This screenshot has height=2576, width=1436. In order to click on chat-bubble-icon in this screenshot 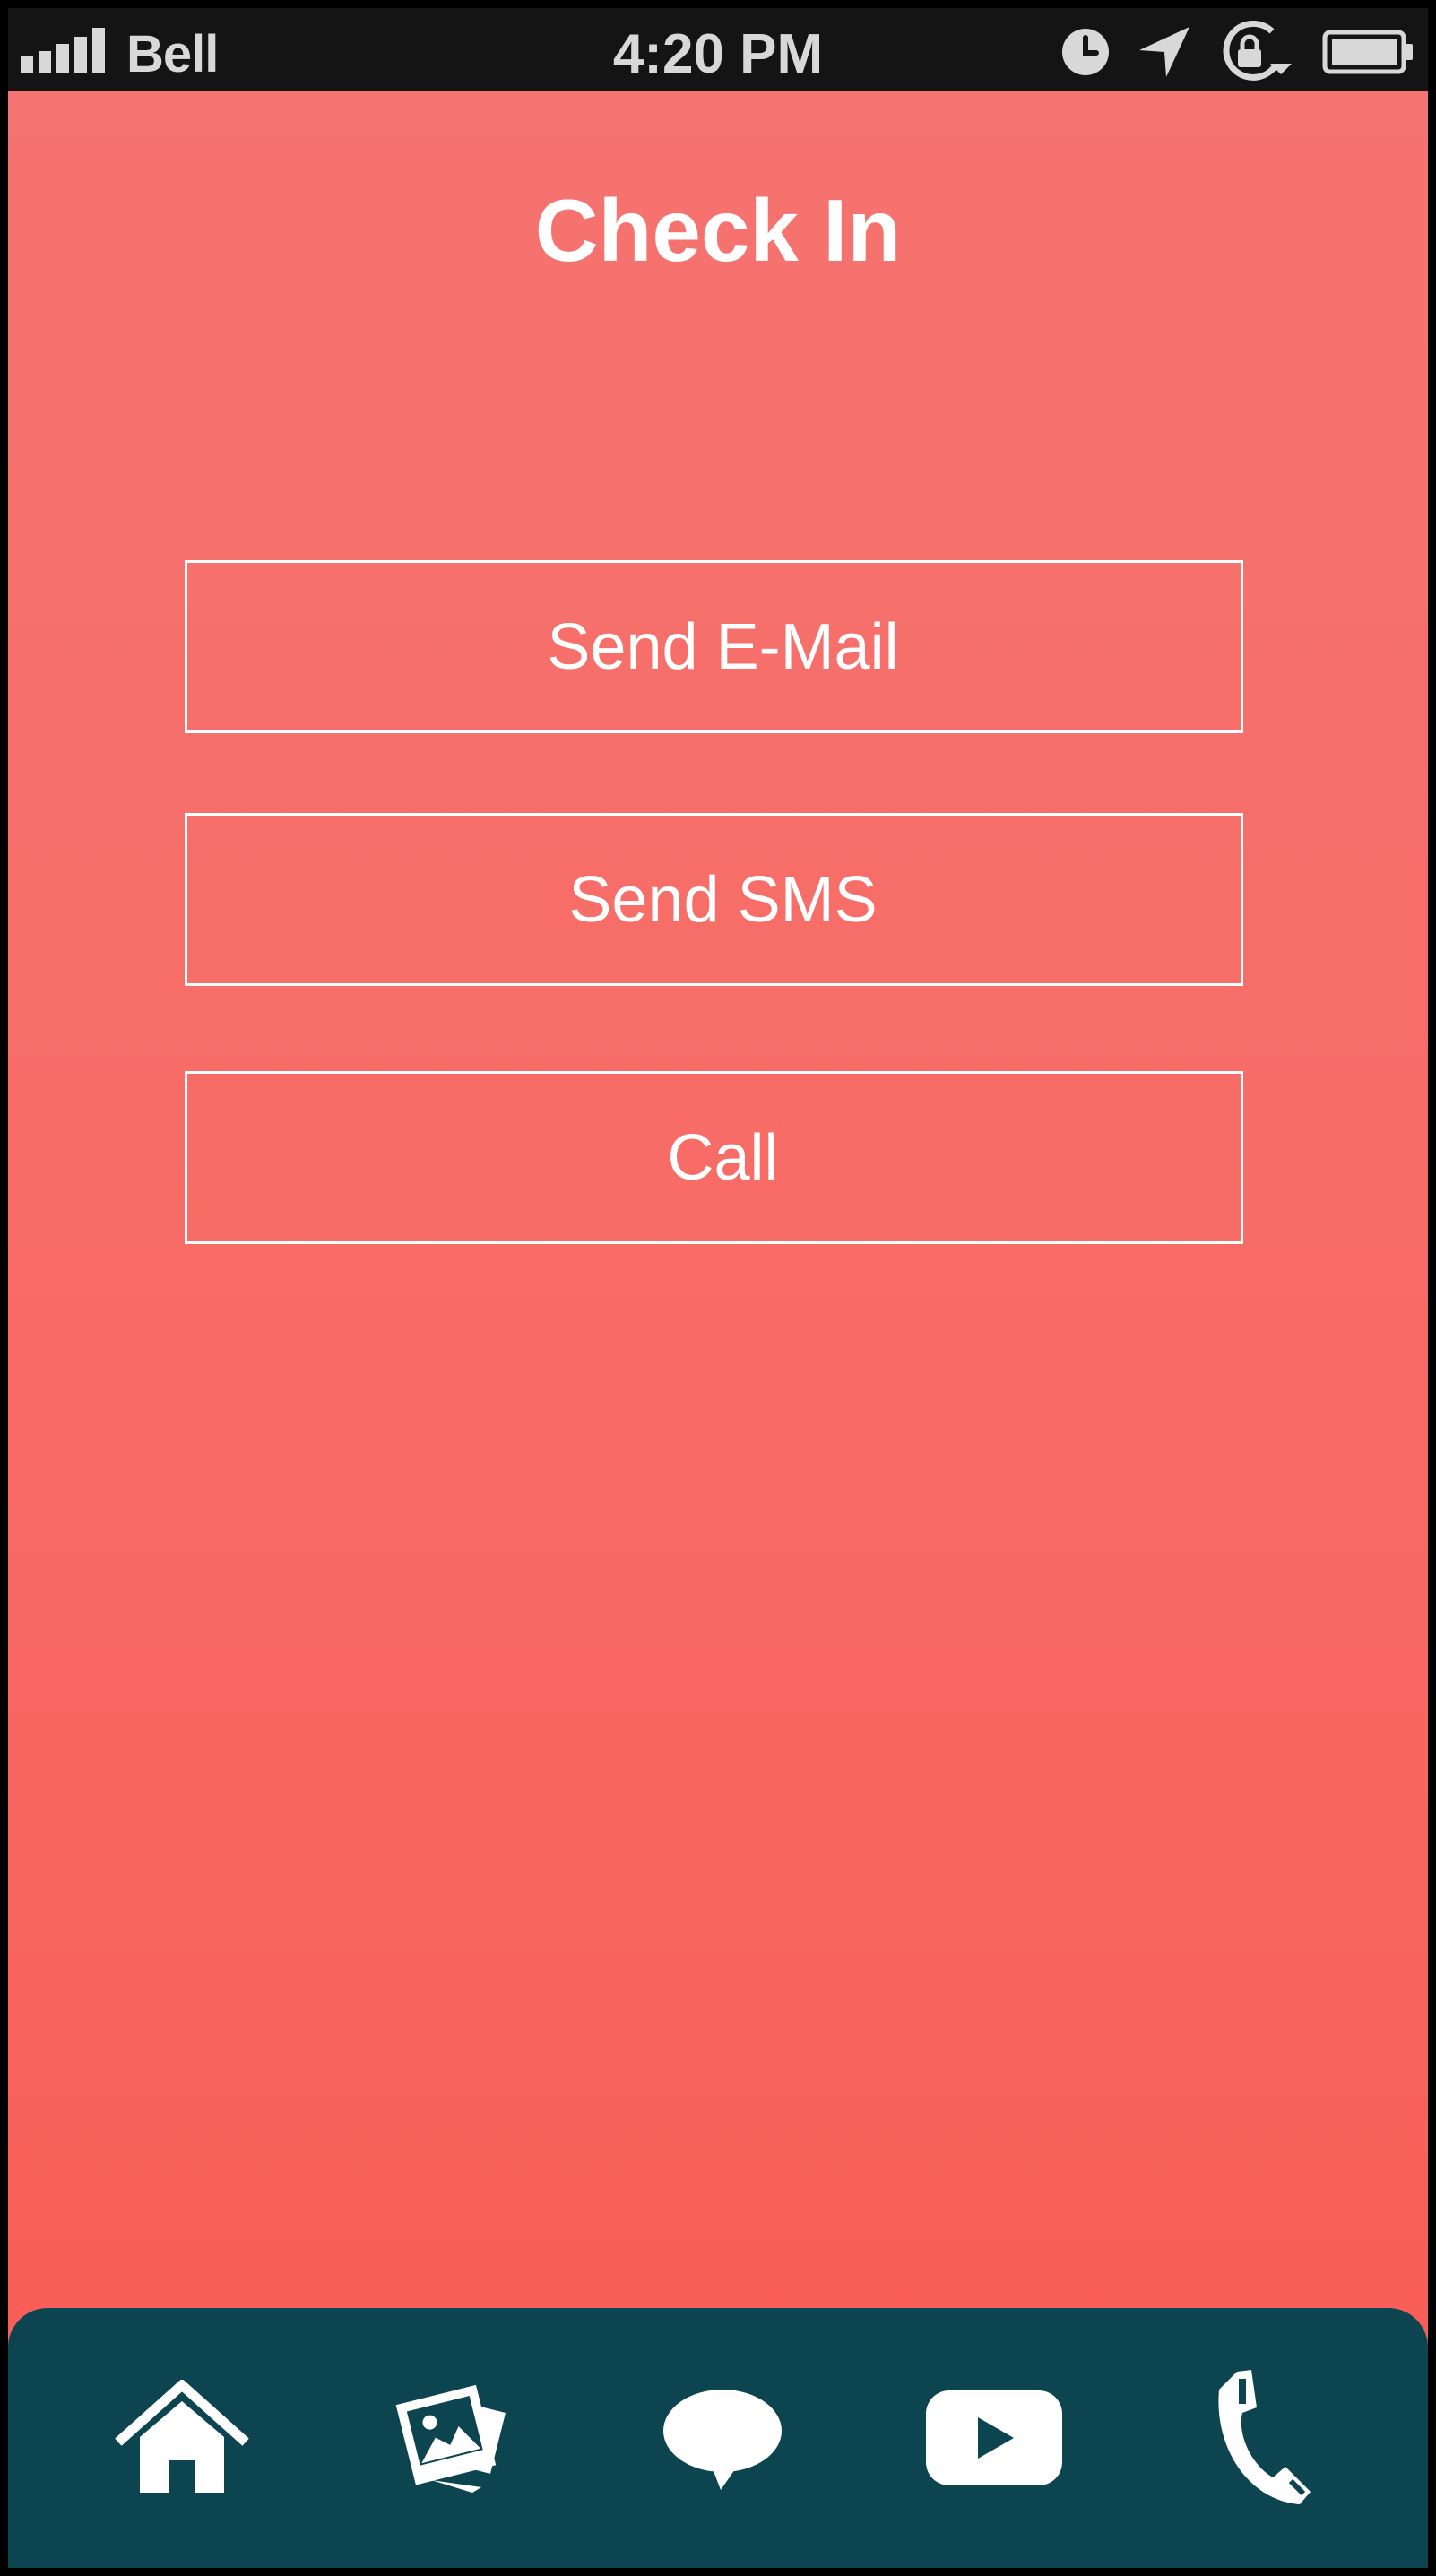, I will do `click(722, 2440)`.